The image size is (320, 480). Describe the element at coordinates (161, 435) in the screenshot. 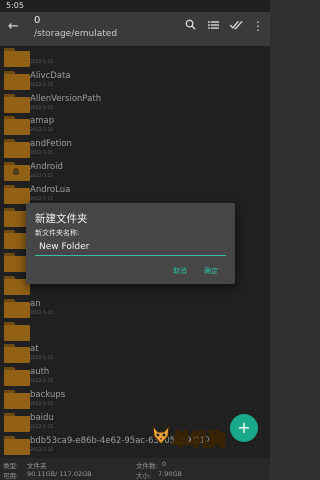

I see `watermark-logo` at that location.